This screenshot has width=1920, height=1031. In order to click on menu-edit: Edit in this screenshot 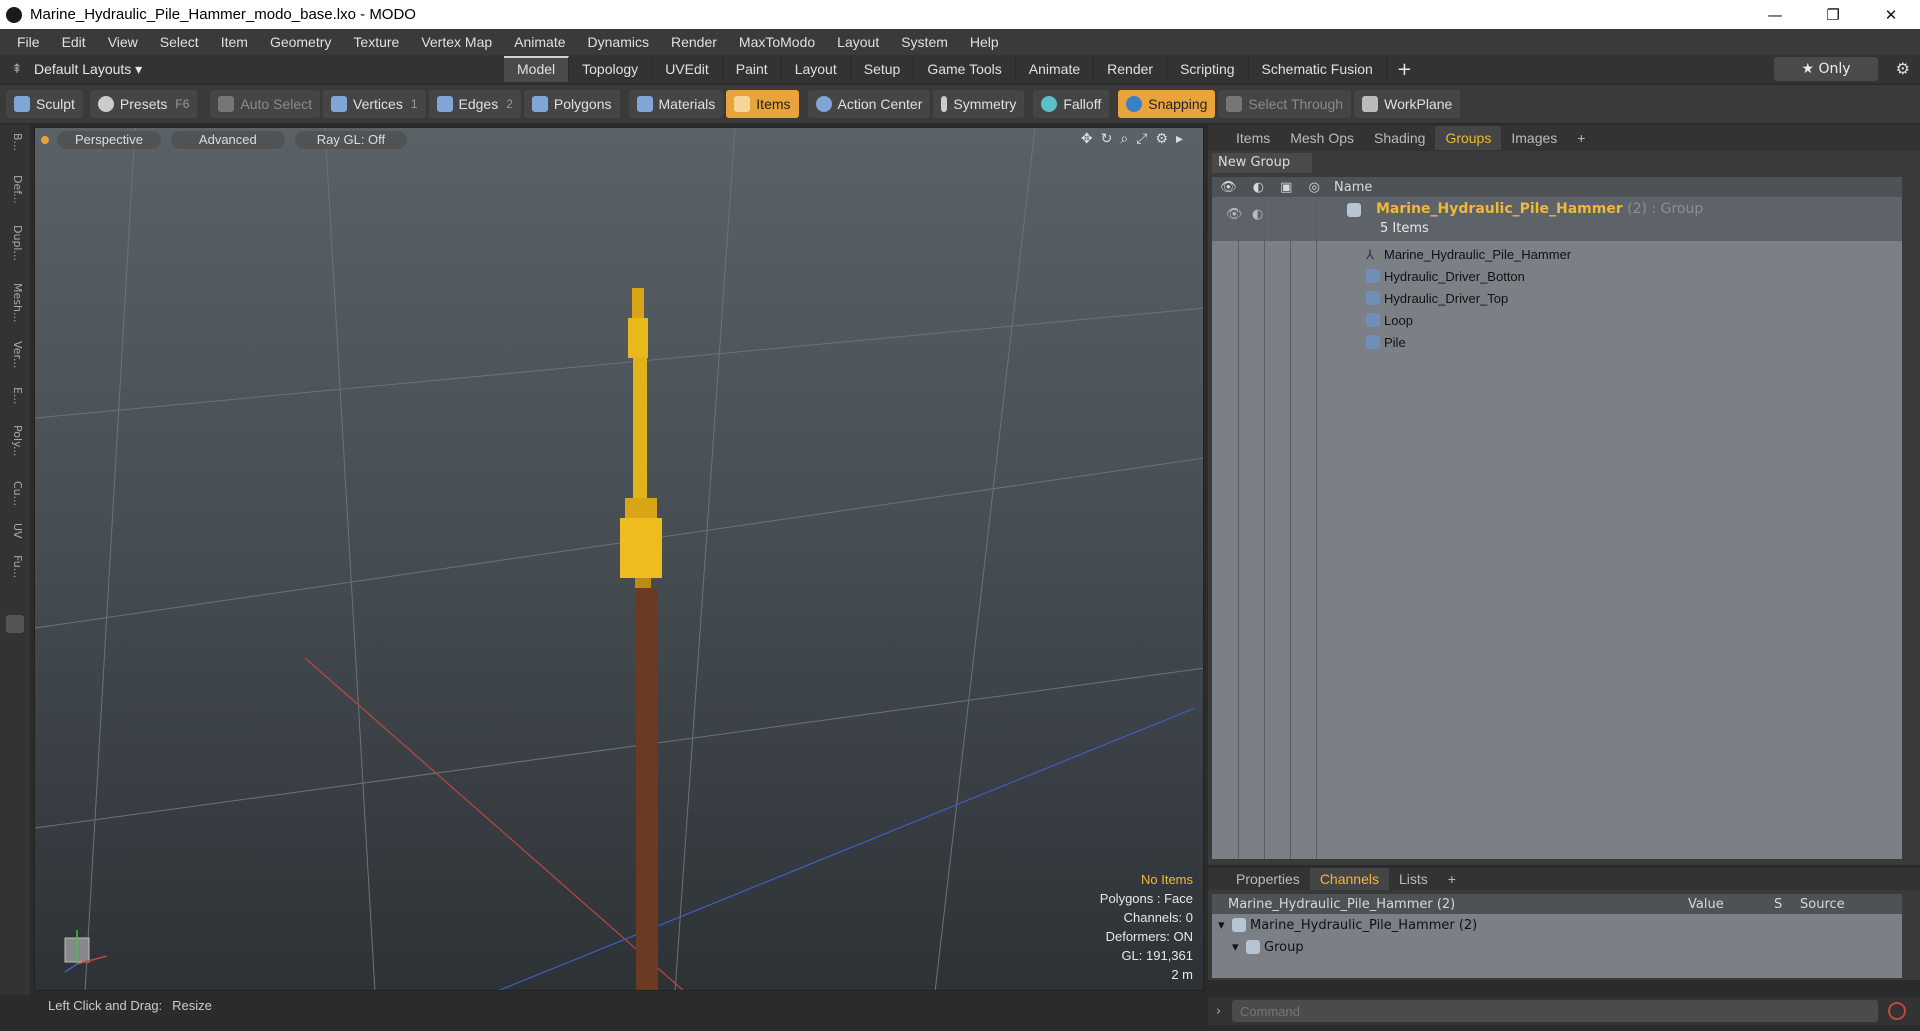, I will do `click(74, 42)`.